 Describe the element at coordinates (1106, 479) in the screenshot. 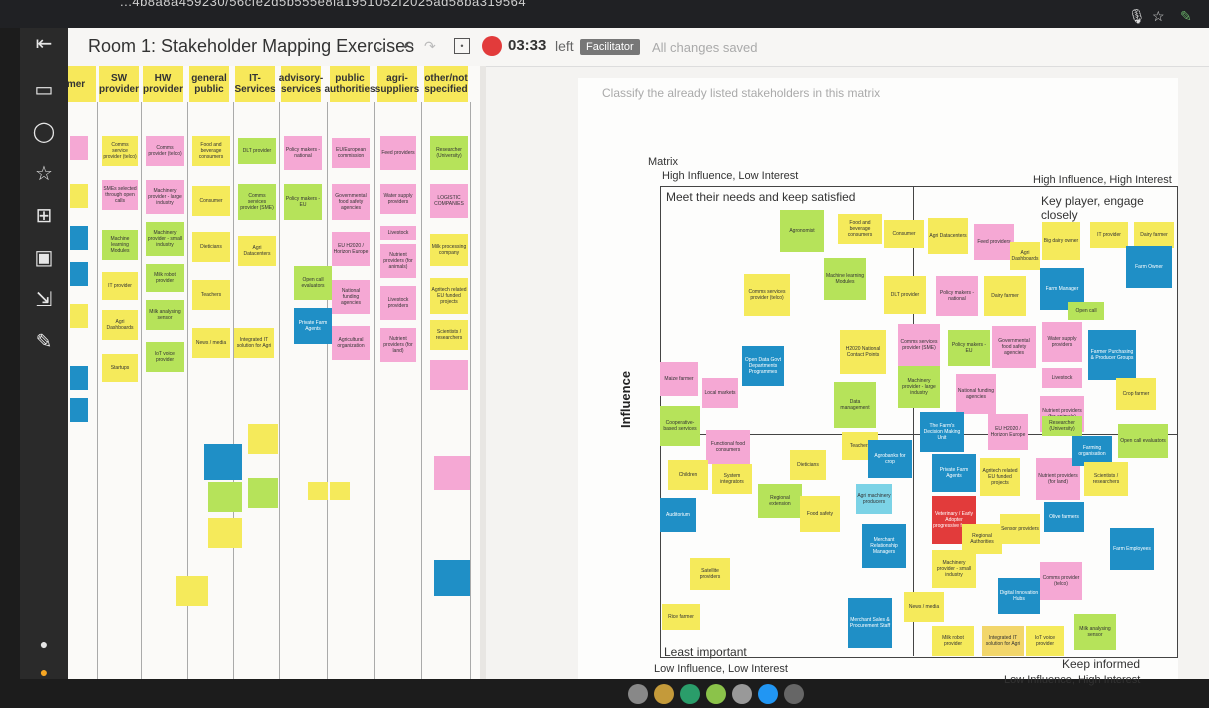

I see `sticky-note: Scientists / researchers` at that location.